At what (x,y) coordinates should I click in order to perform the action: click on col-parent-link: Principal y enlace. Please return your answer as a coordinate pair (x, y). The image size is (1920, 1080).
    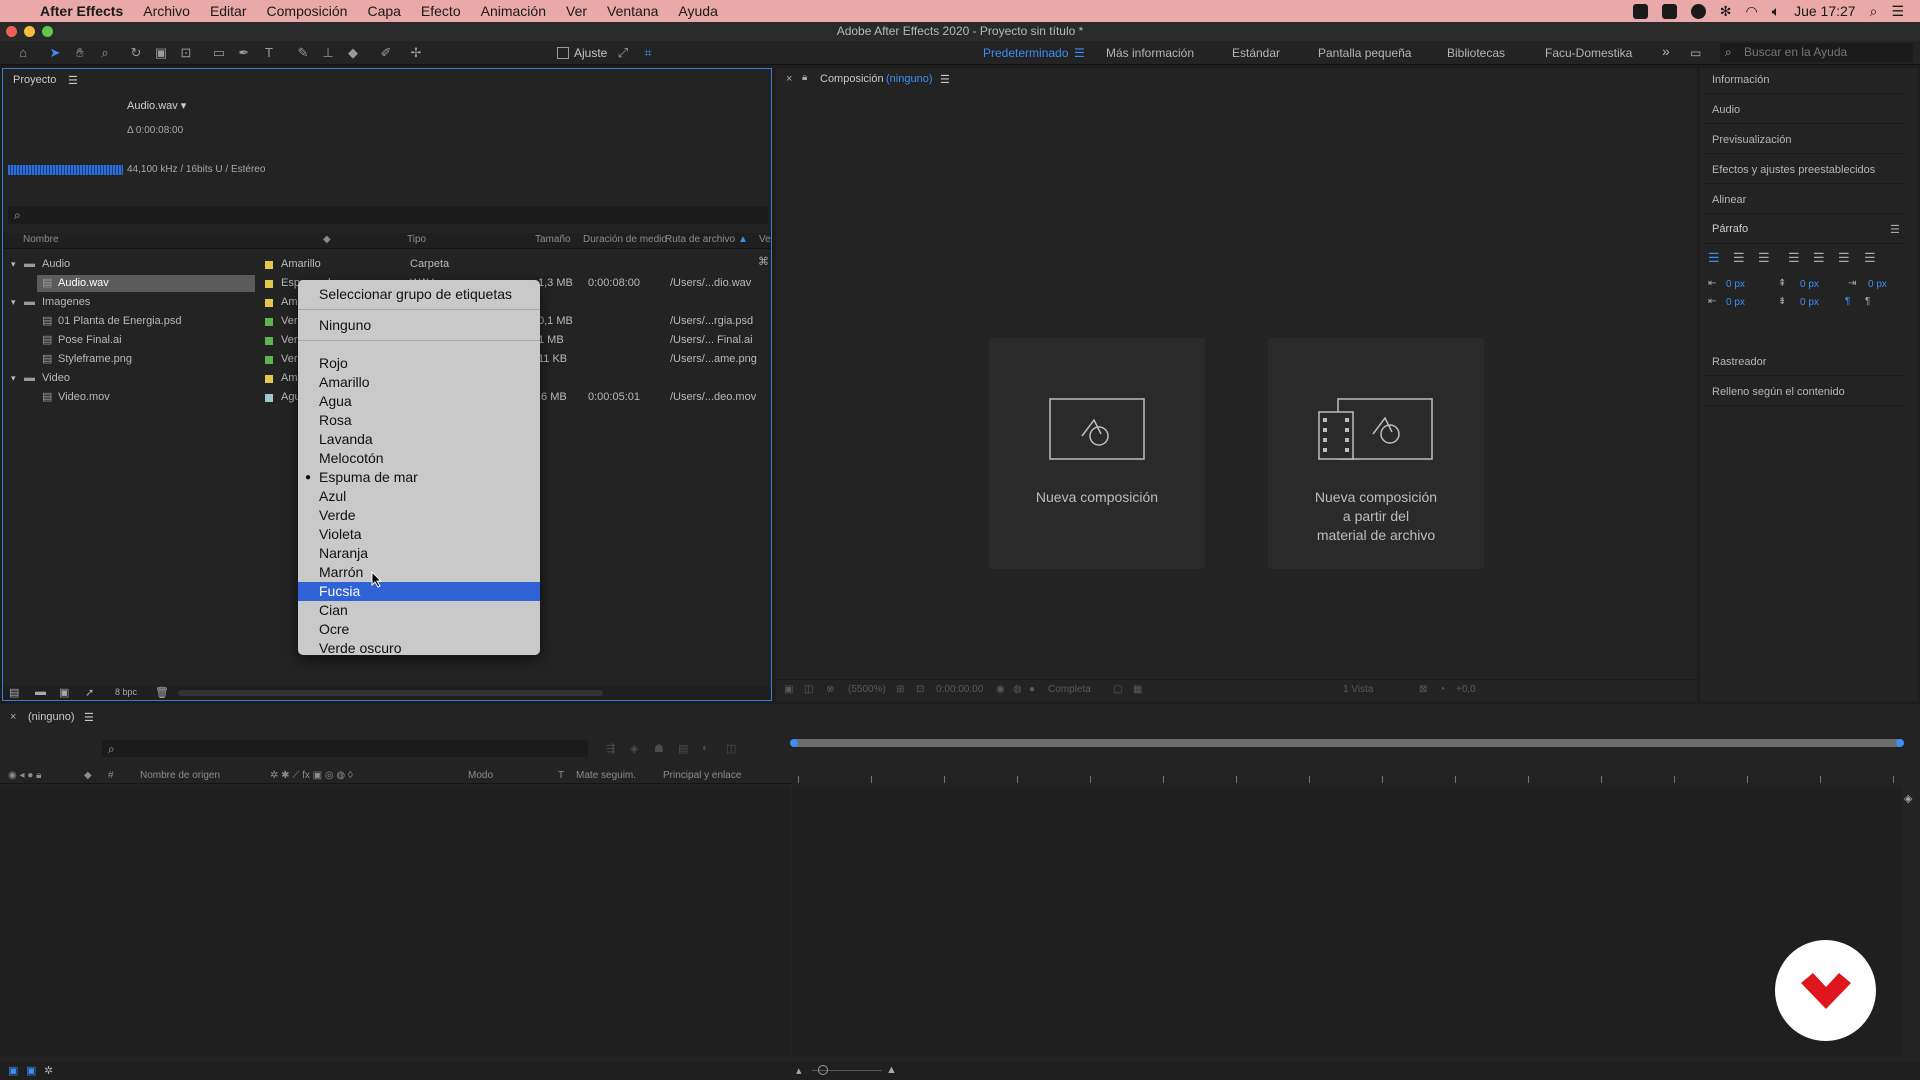
    Looking at the image, I should click on (702, 775).